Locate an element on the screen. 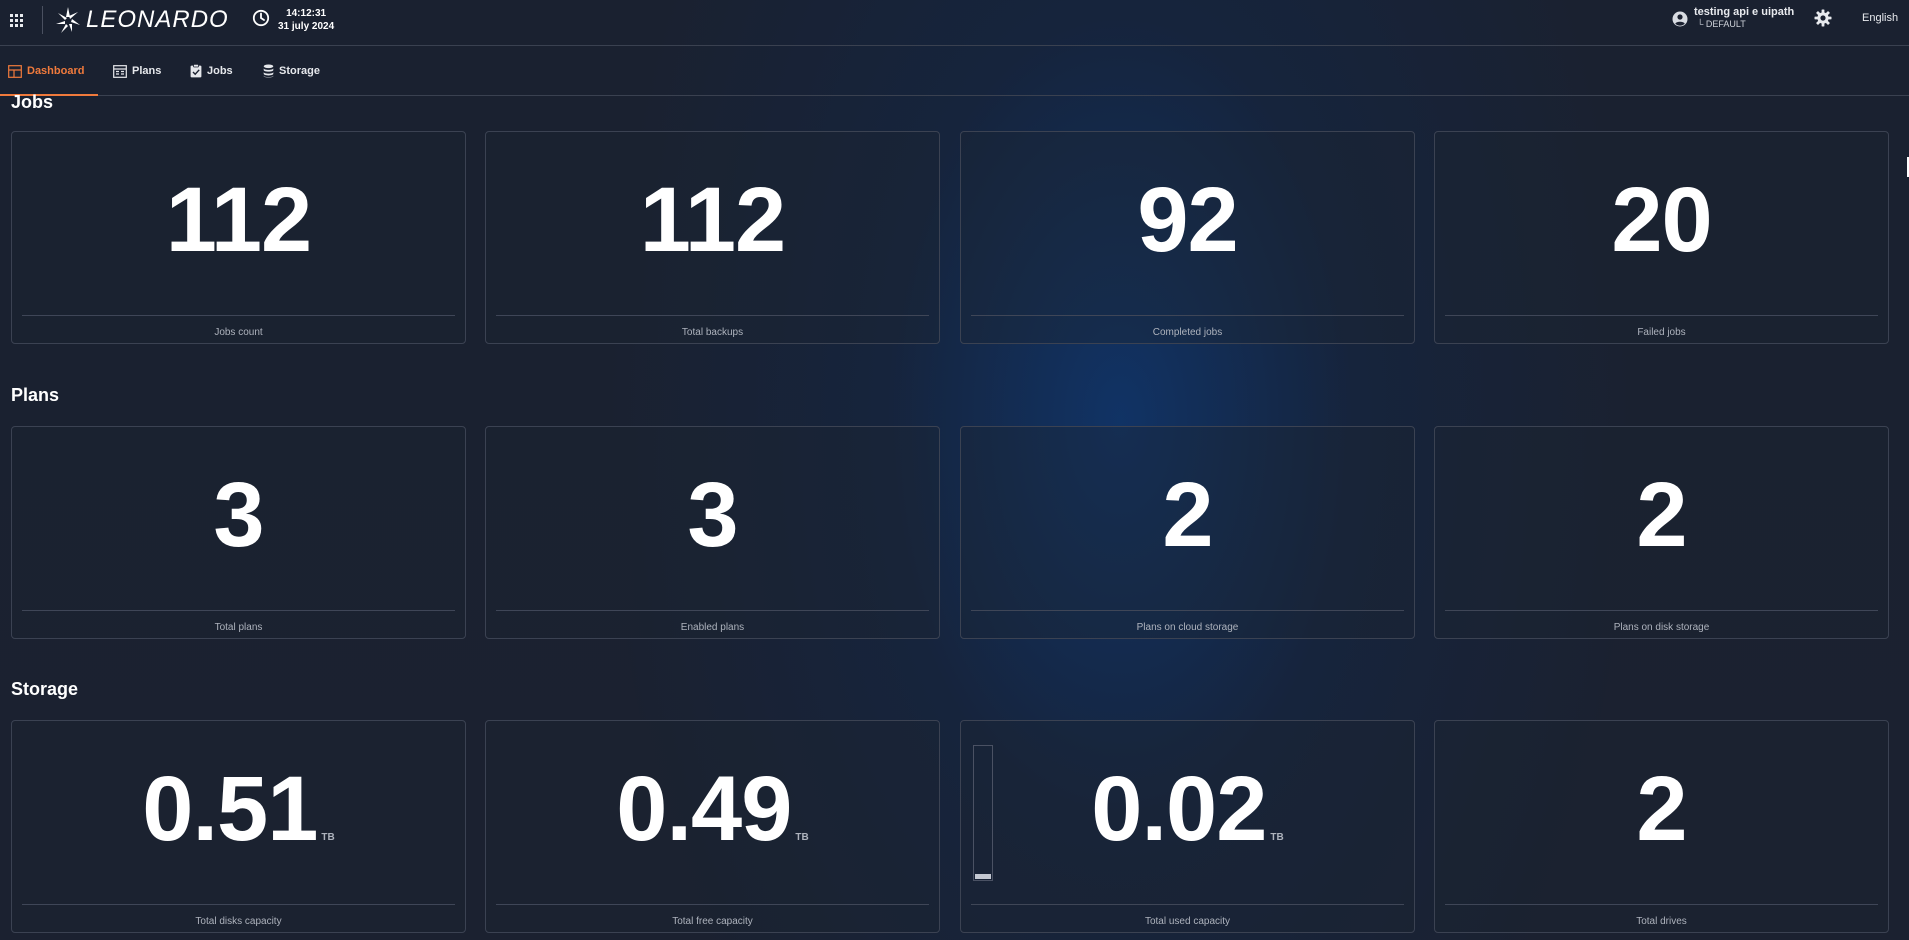 This screenshot has width=1909, height=940. stat-card-total-plans: 3 Total plans is located at coordinates (238, 532).